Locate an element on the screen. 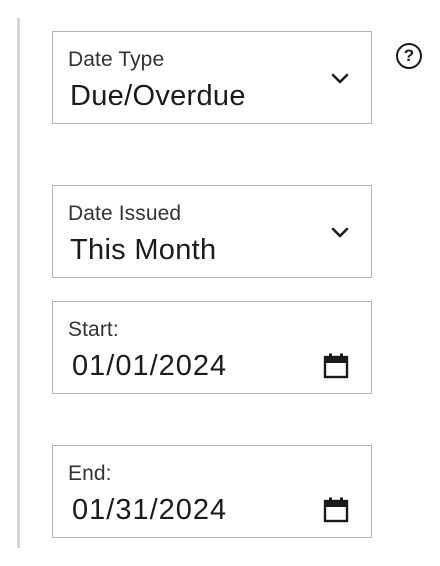 Image resolution: width=440 pixels, height=566 pixels. end-date-value: 01/31/2024 is located at coordinates (150, 510).